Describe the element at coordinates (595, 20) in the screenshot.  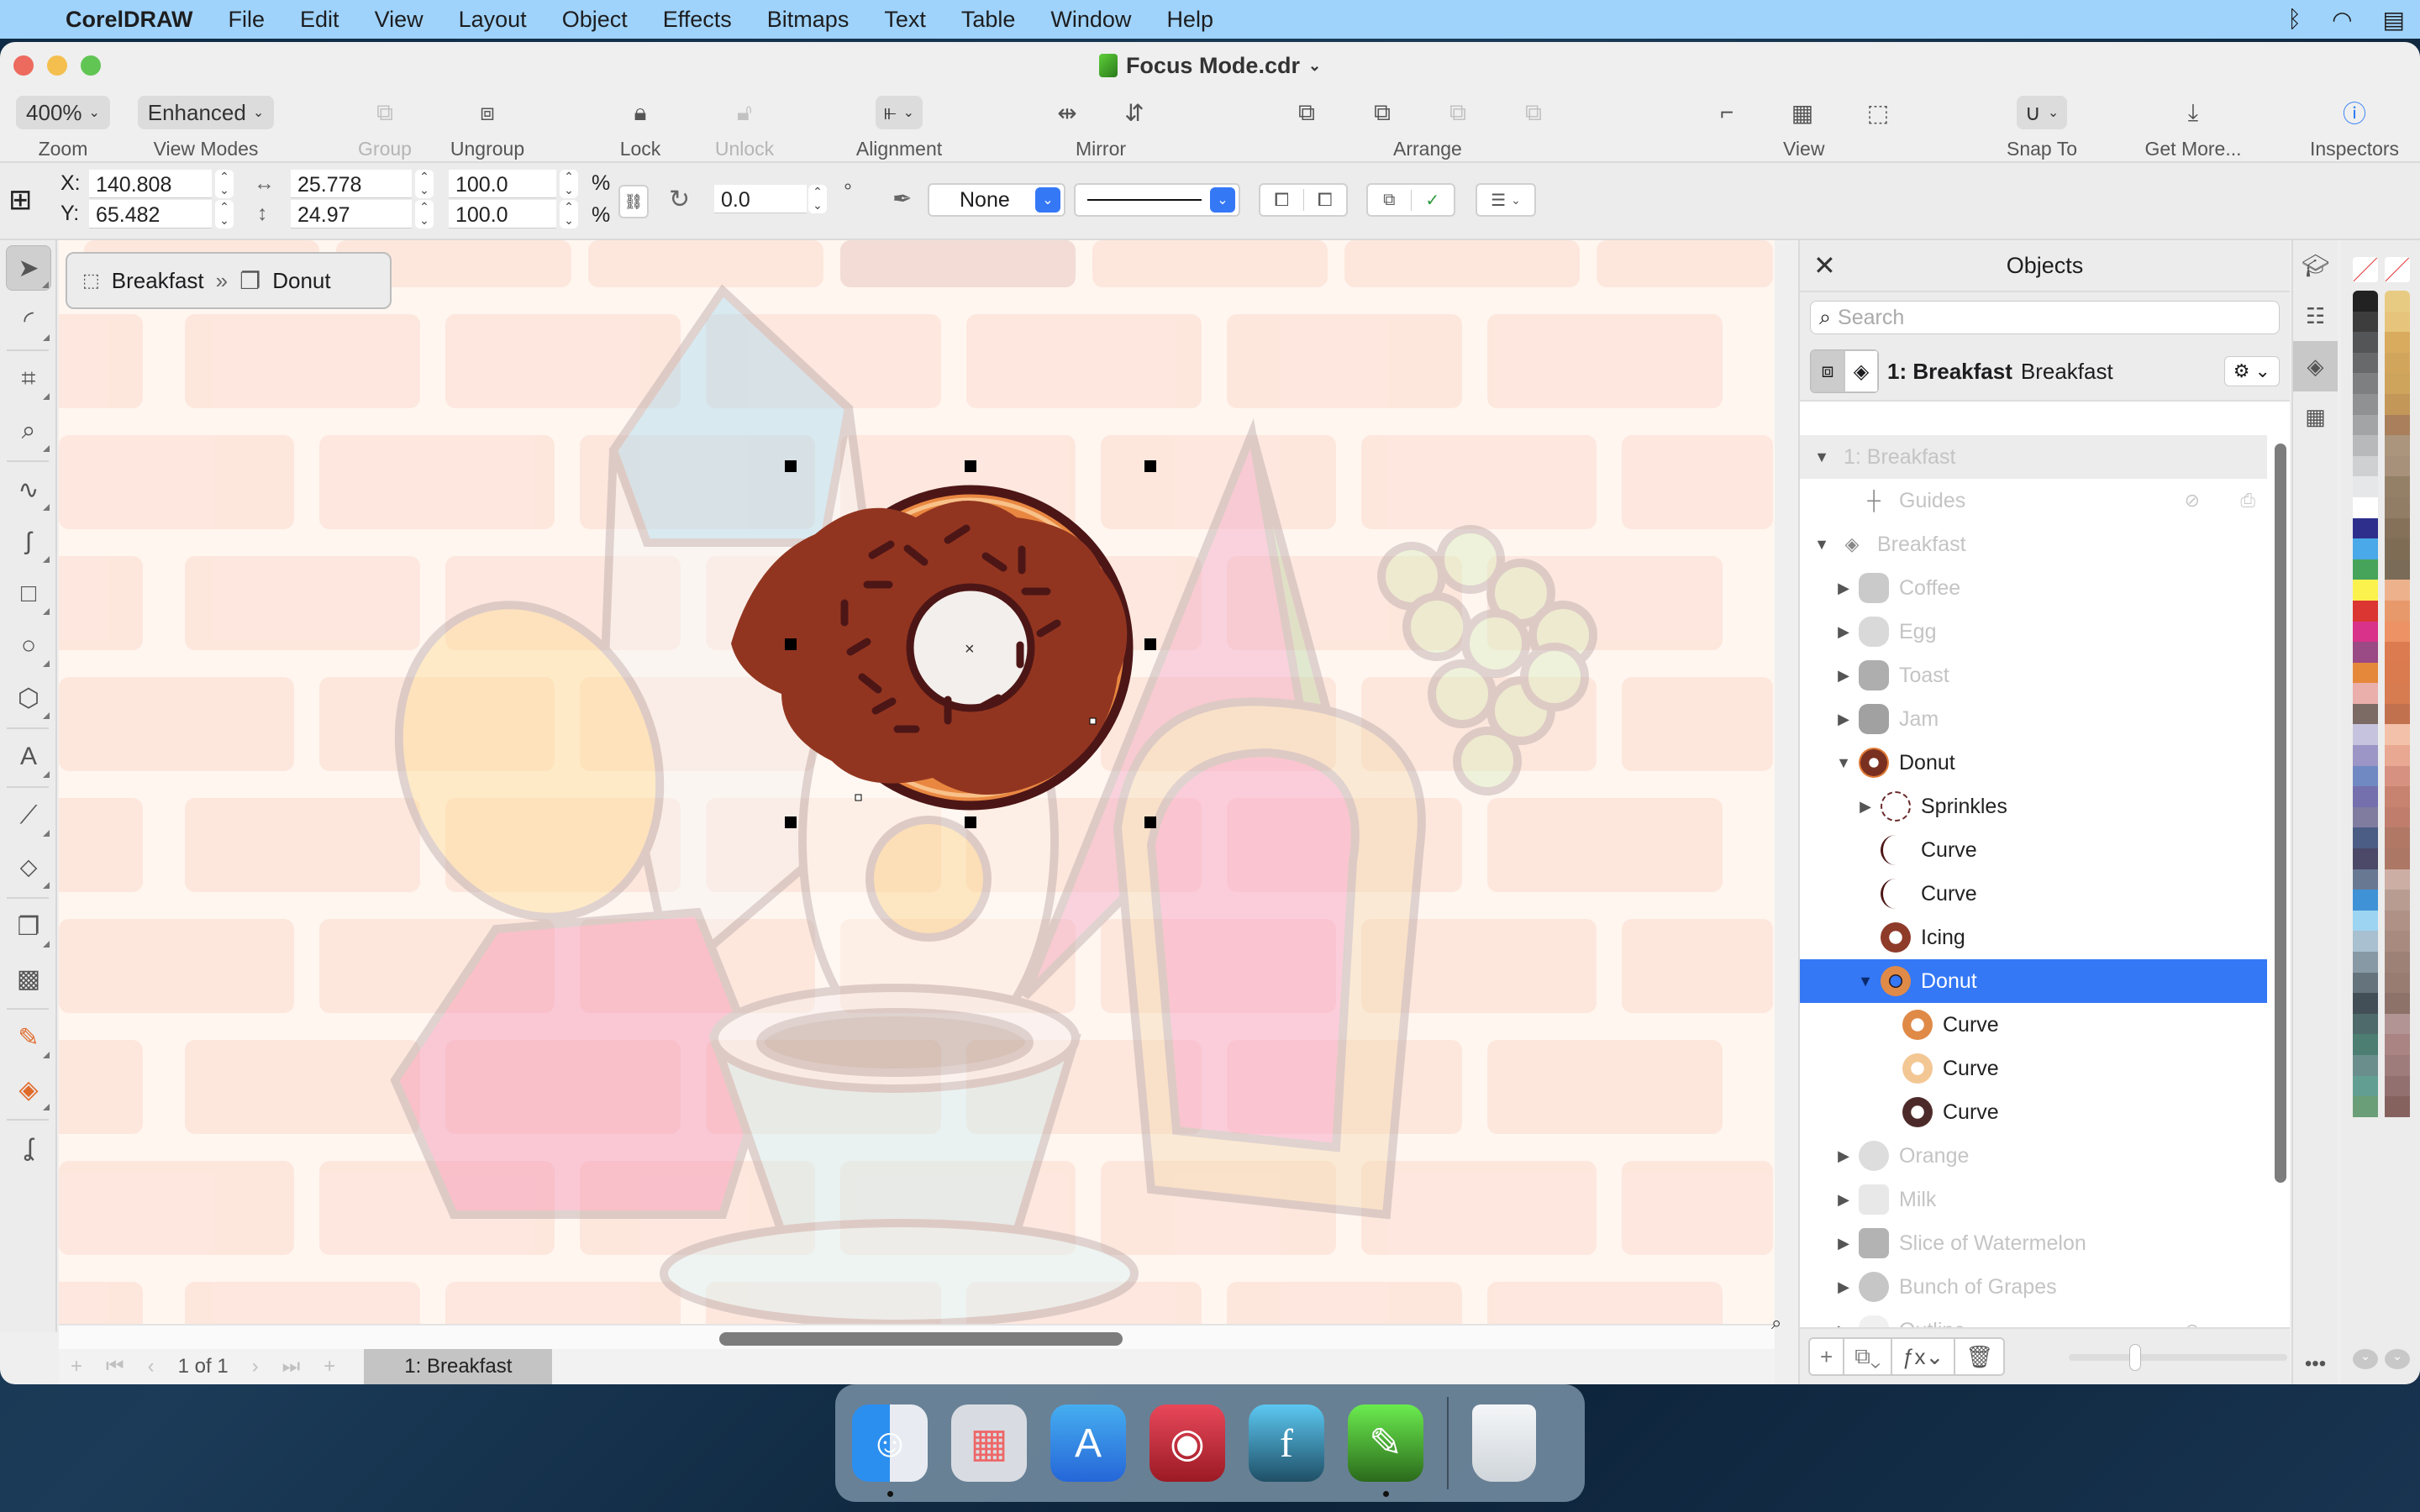
I see `menu-object: Object` at that location.